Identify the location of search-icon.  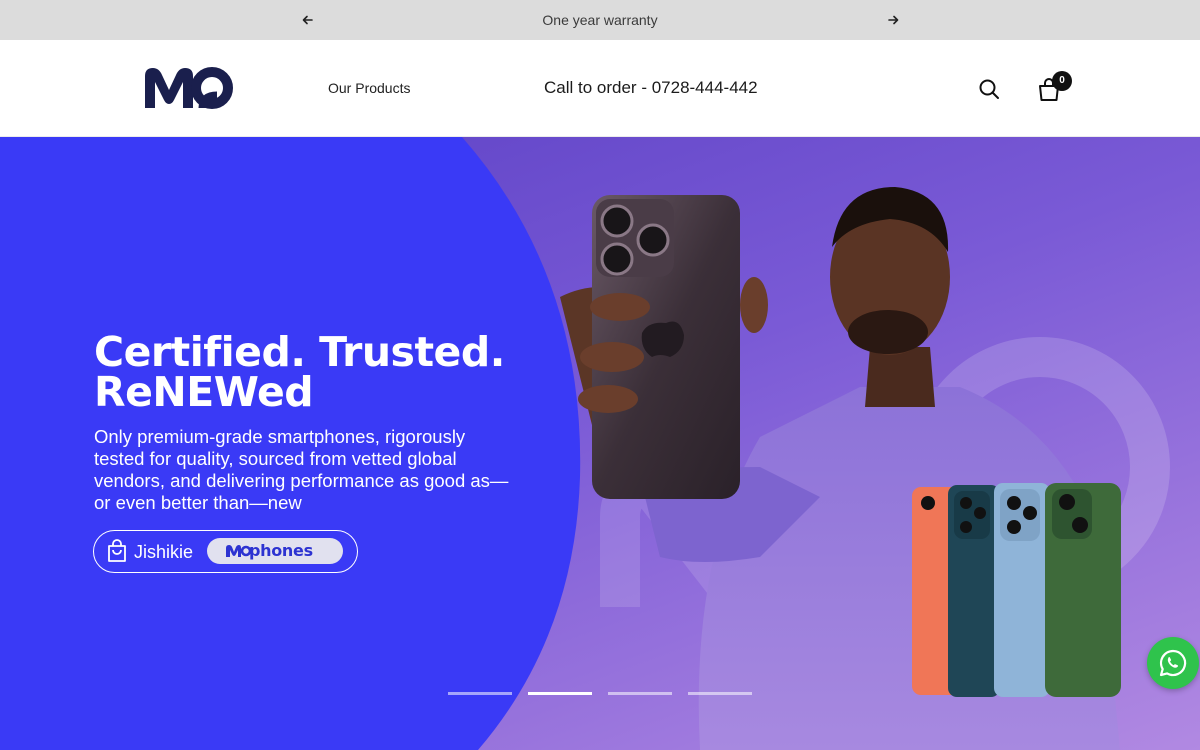
(989, 89).